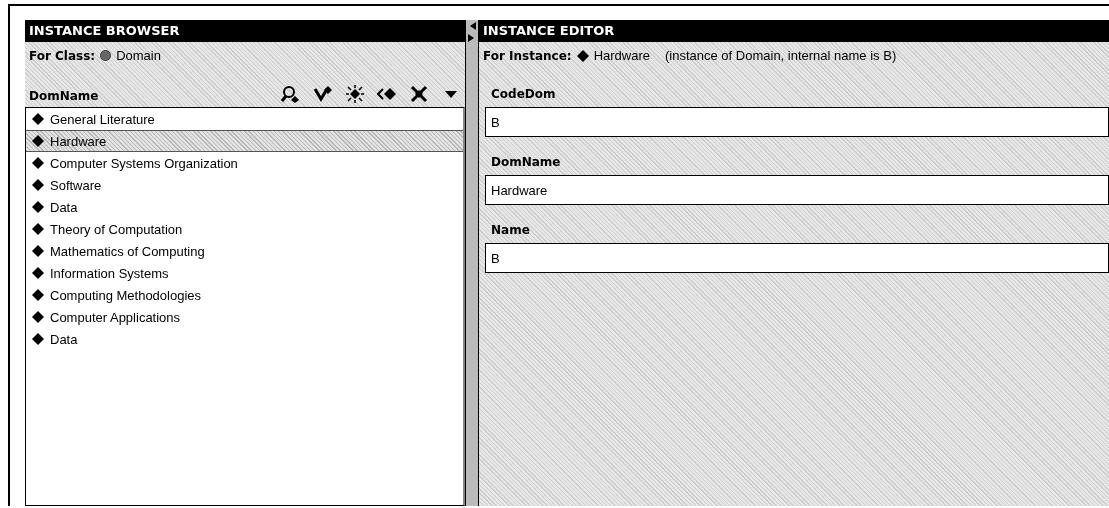  I want to click on panel-title: INSTANCE BROWSER, so click(245, 31).